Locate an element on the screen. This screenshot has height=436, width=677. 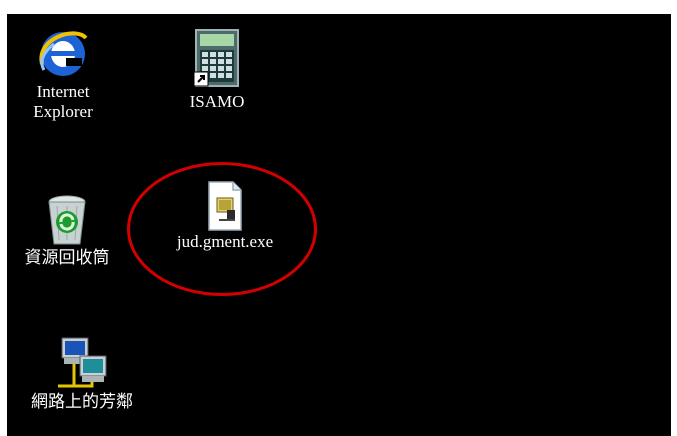
icon-label-line2: Explorer is located at coordinates (63, 111).